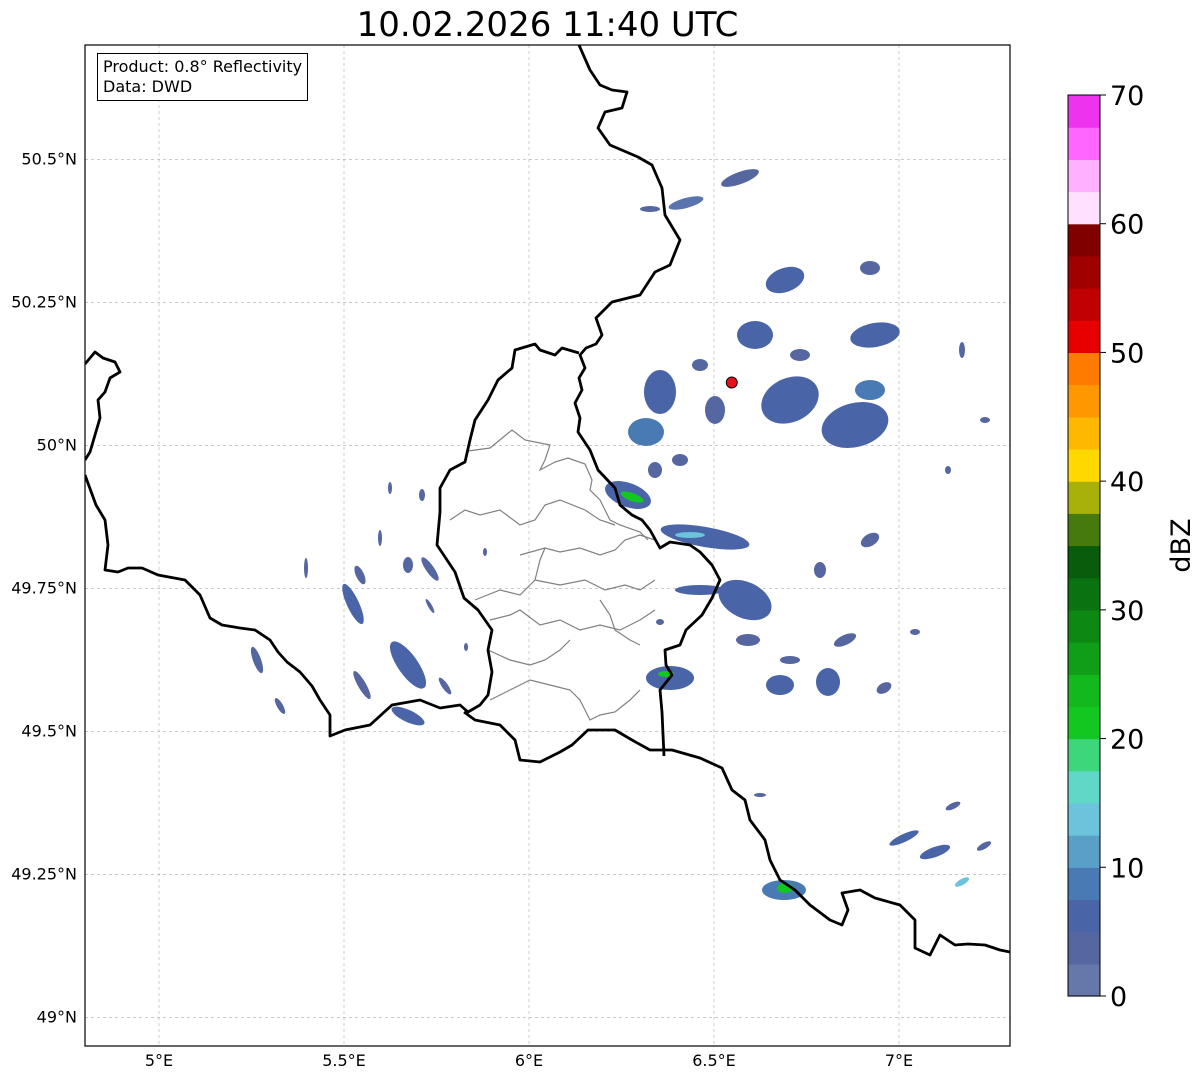 The height and width of the screenshot is (1081, 1202). I want to click on country-border, so click(736, 833).